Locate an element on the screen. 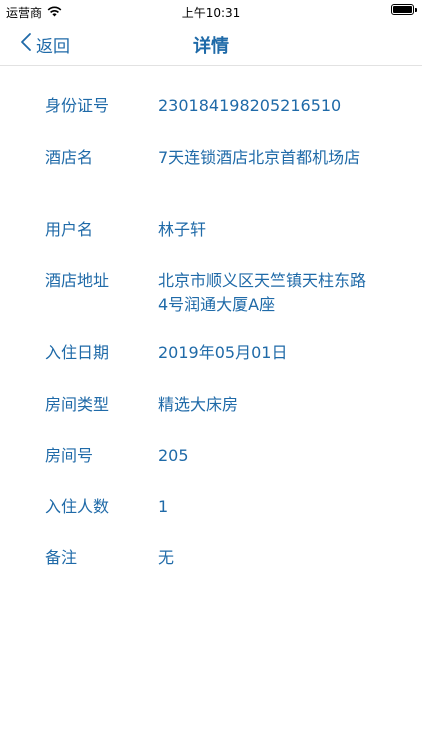  status-bar: 运营商 上午10:31 is located at coordinates (211, 11).